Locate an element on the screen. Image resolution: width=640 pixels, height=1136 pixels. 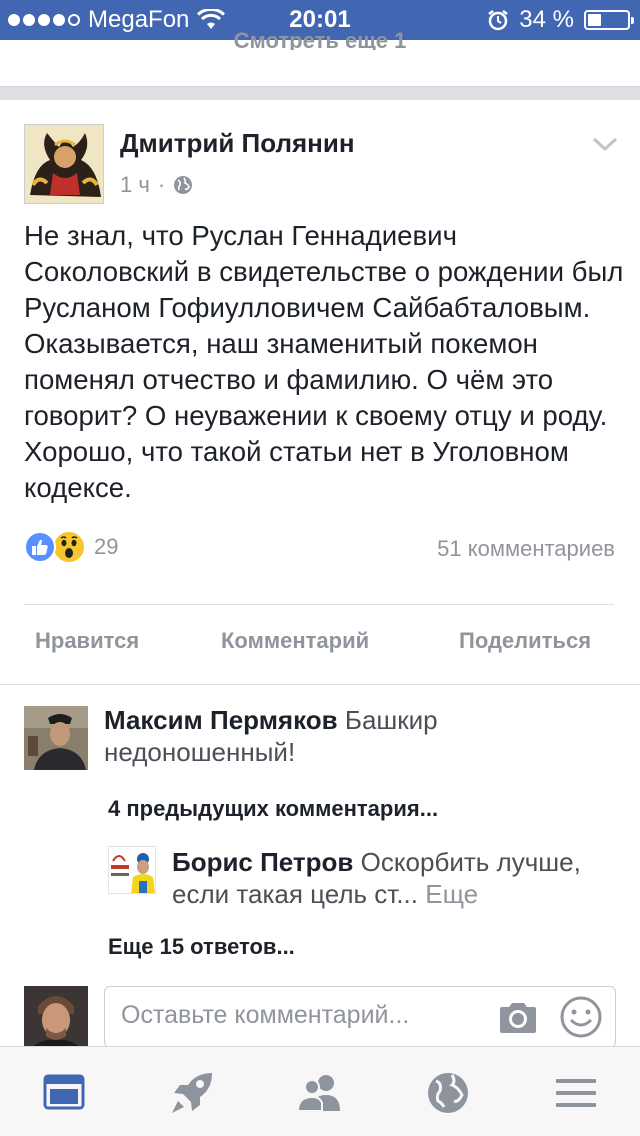
rocket-icon is located at coordinates (192, 1093).